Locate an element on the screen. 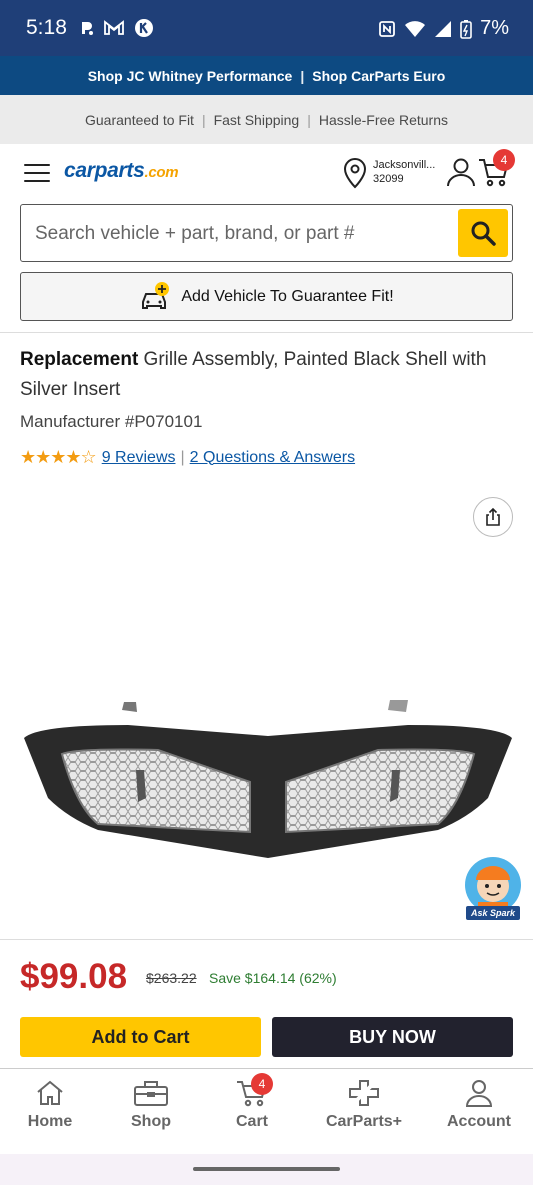 The width and height of the screenshot is (533, 1185). star-rating: ★★★★☆ is located at coordinates (58, 457).